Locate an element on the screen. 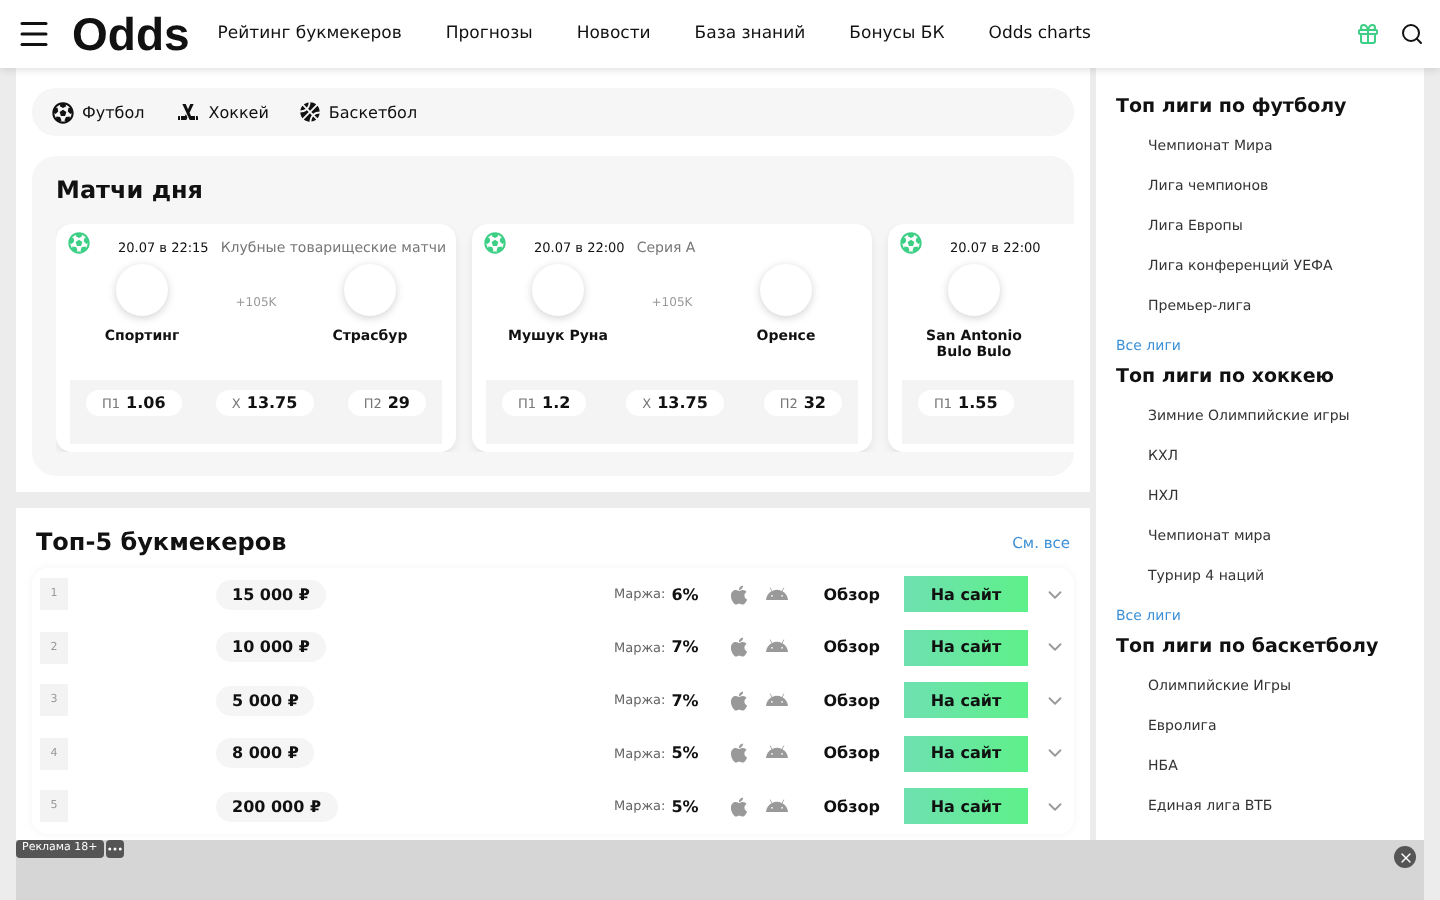  gift-icon is located at coordinates (1368, 34).